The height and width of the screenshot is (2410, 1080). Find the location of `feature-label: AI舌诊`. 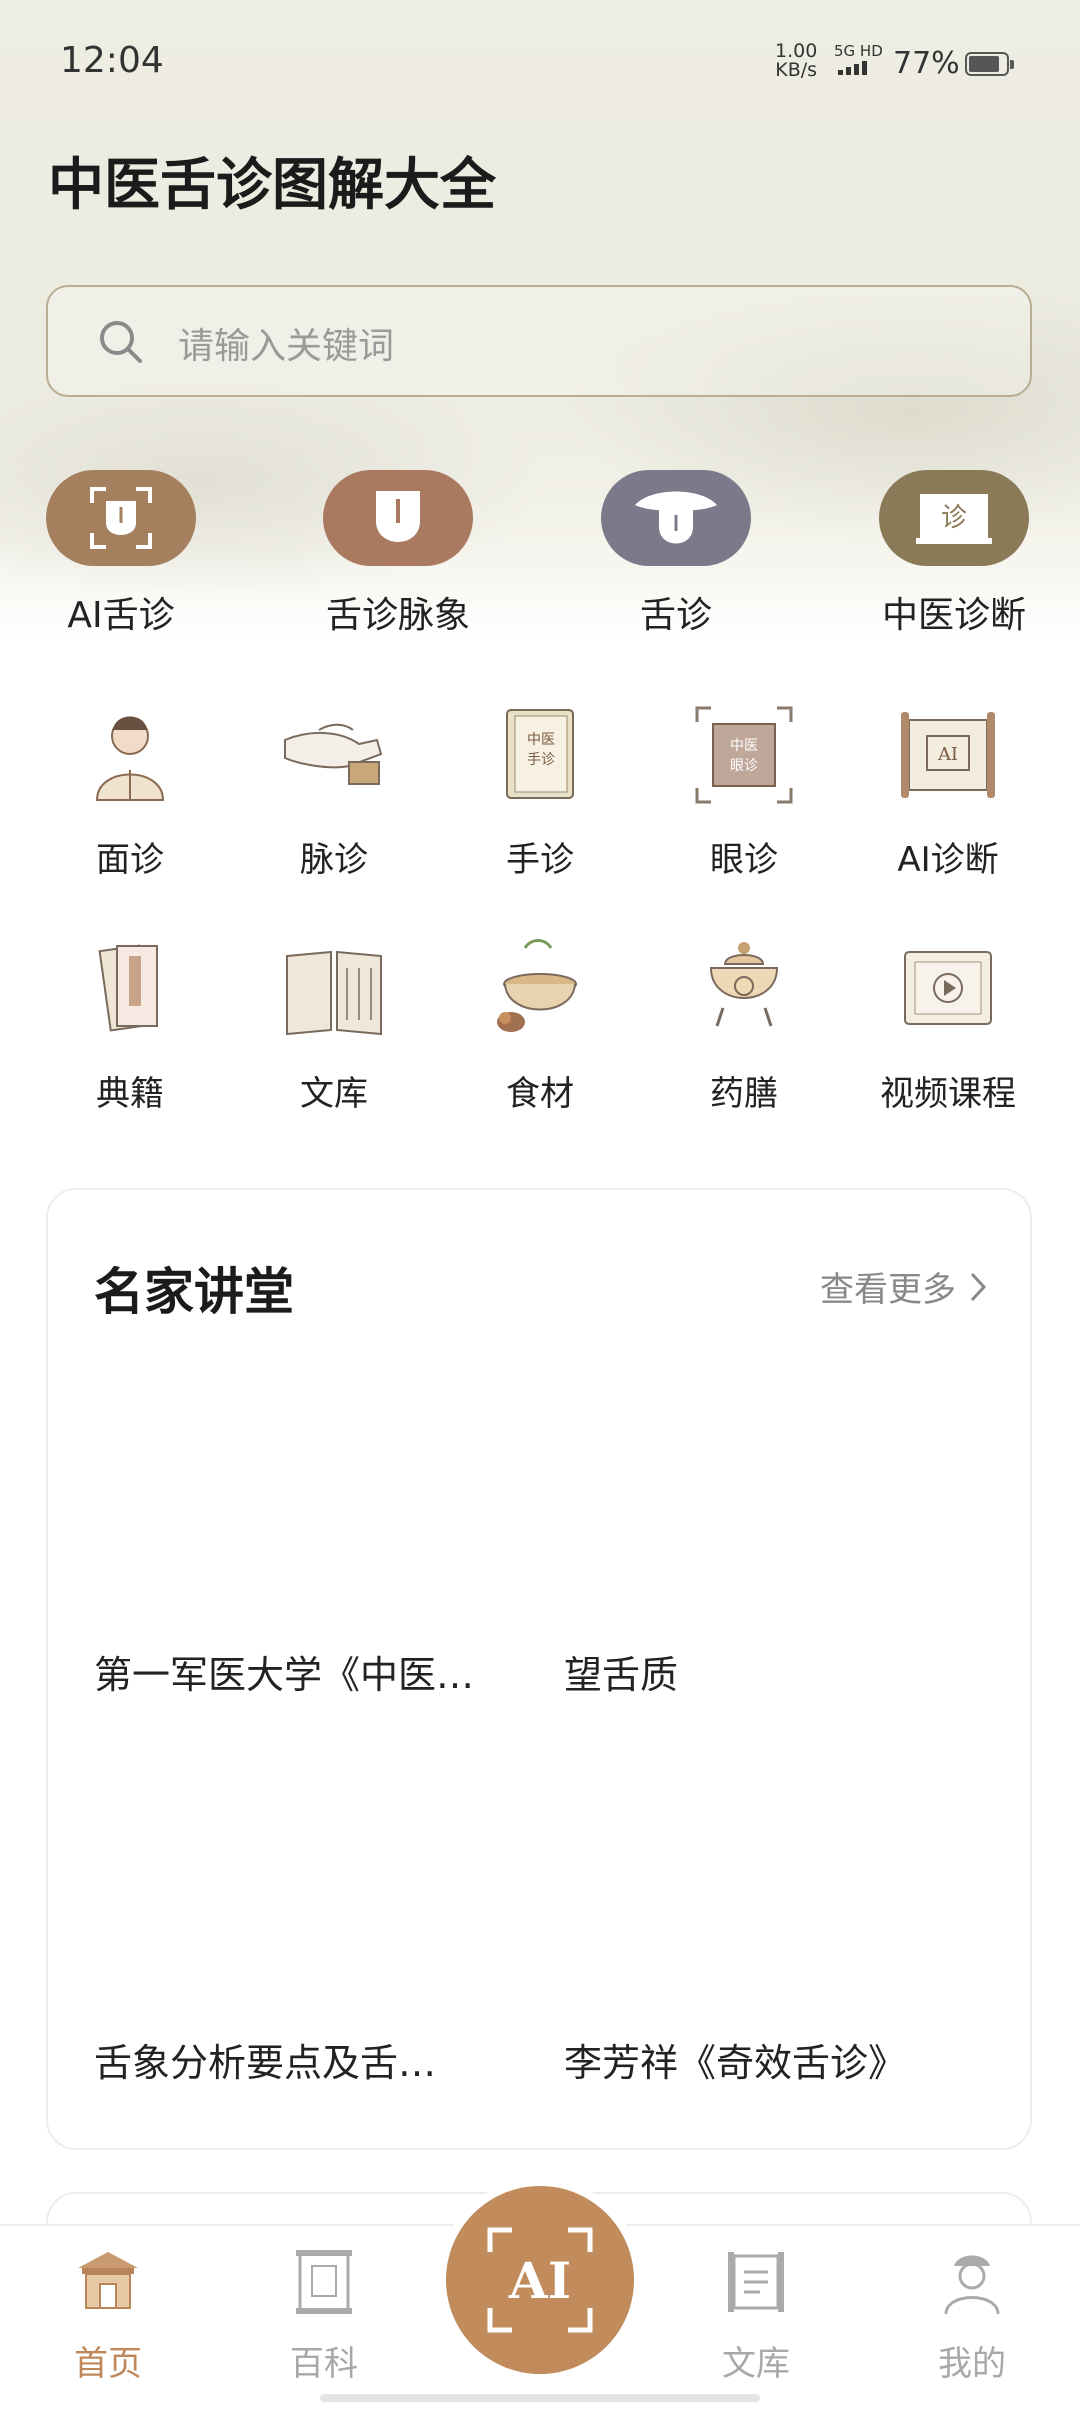

feature-label: AI舌诊 is located at coordinates (121, 615).